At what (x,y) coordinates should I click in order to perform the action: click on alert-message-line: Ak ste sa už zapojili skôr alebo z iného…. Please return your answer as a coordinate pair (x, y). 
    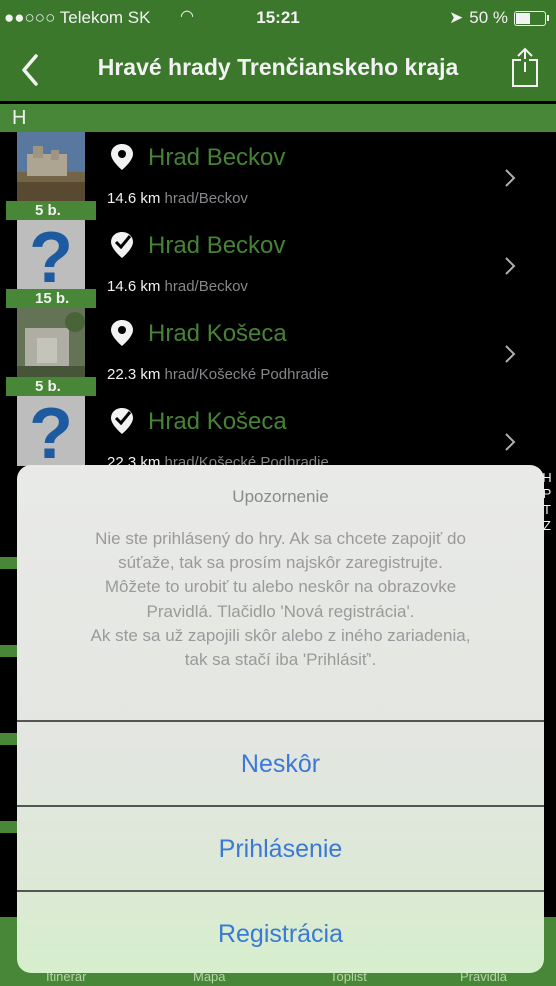
    Looking at the image, I should click on (280, 635).